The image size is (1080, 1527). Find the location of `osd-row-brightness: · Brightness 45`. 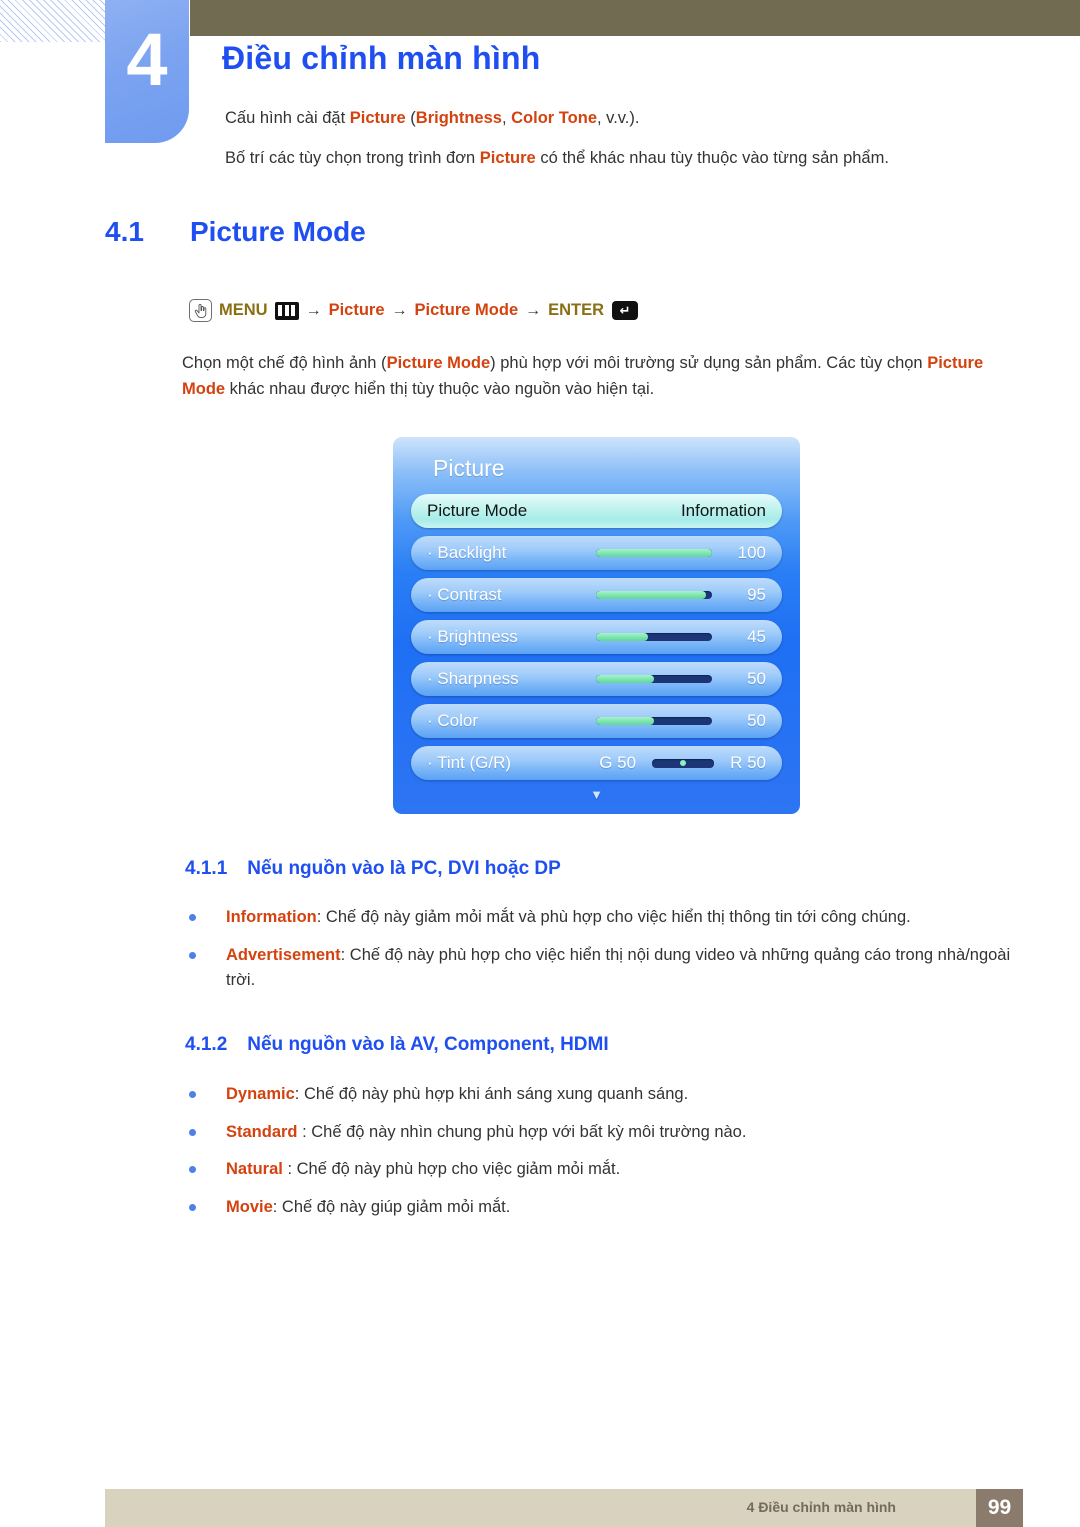

osd-row-brightness: · Brightness 45 is located at coordinates (596, 637).